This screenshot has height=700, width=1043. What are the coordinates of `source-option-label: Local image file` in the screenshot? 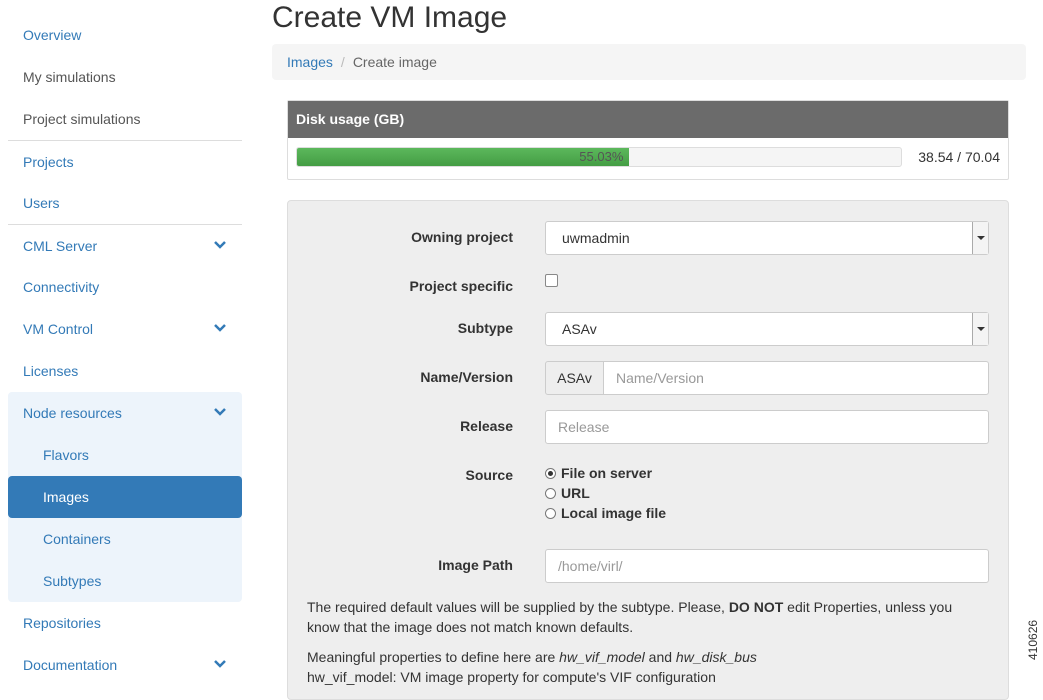 It's located at (614, 513).